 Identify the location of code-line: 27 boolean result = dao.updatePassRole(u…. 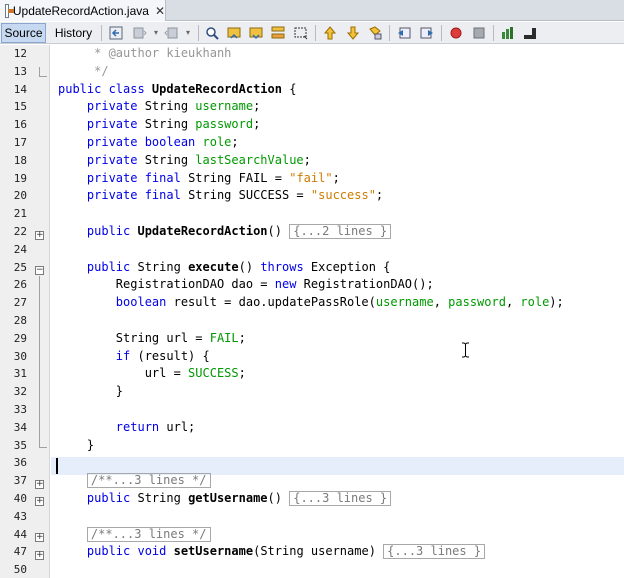
(312, 303).